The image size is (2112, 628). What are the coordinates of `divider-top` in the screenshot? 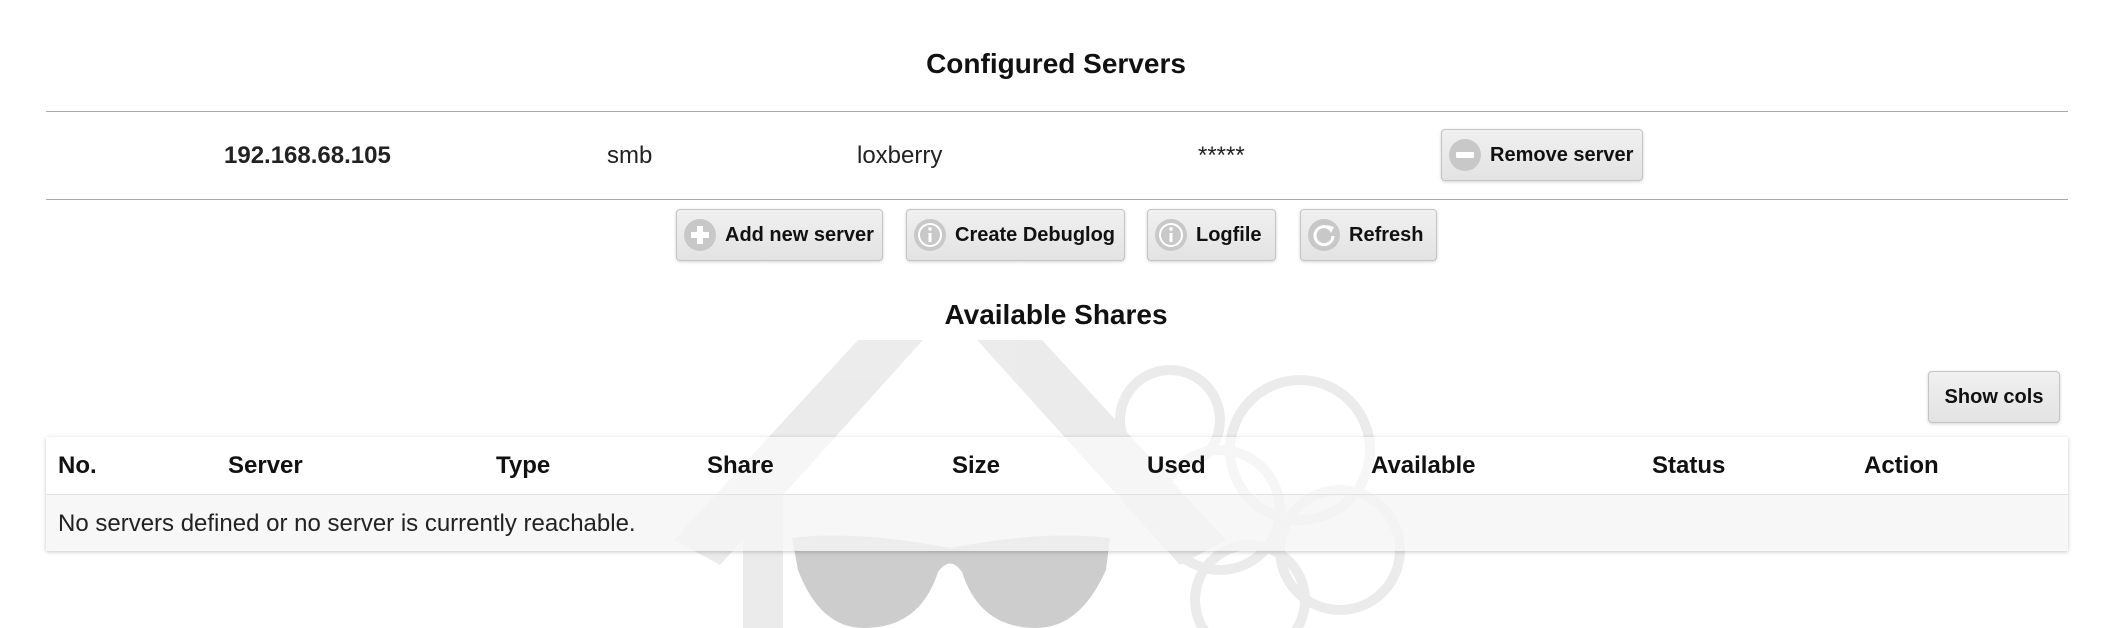 It's located at (1057, 111).